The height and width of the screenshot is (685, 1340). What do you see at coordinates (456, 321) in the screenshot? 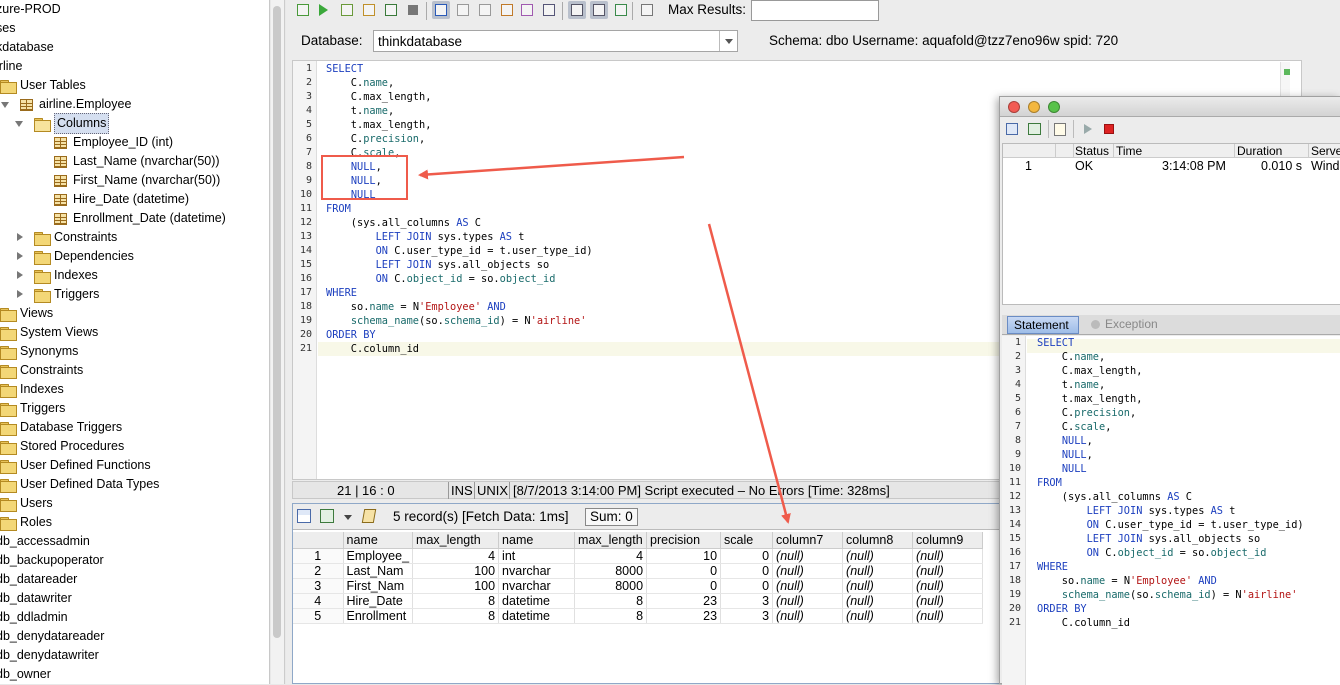
I see `code-line: schema_name(so.schema_id) = N'airline'` at bounding box center [456, 321].